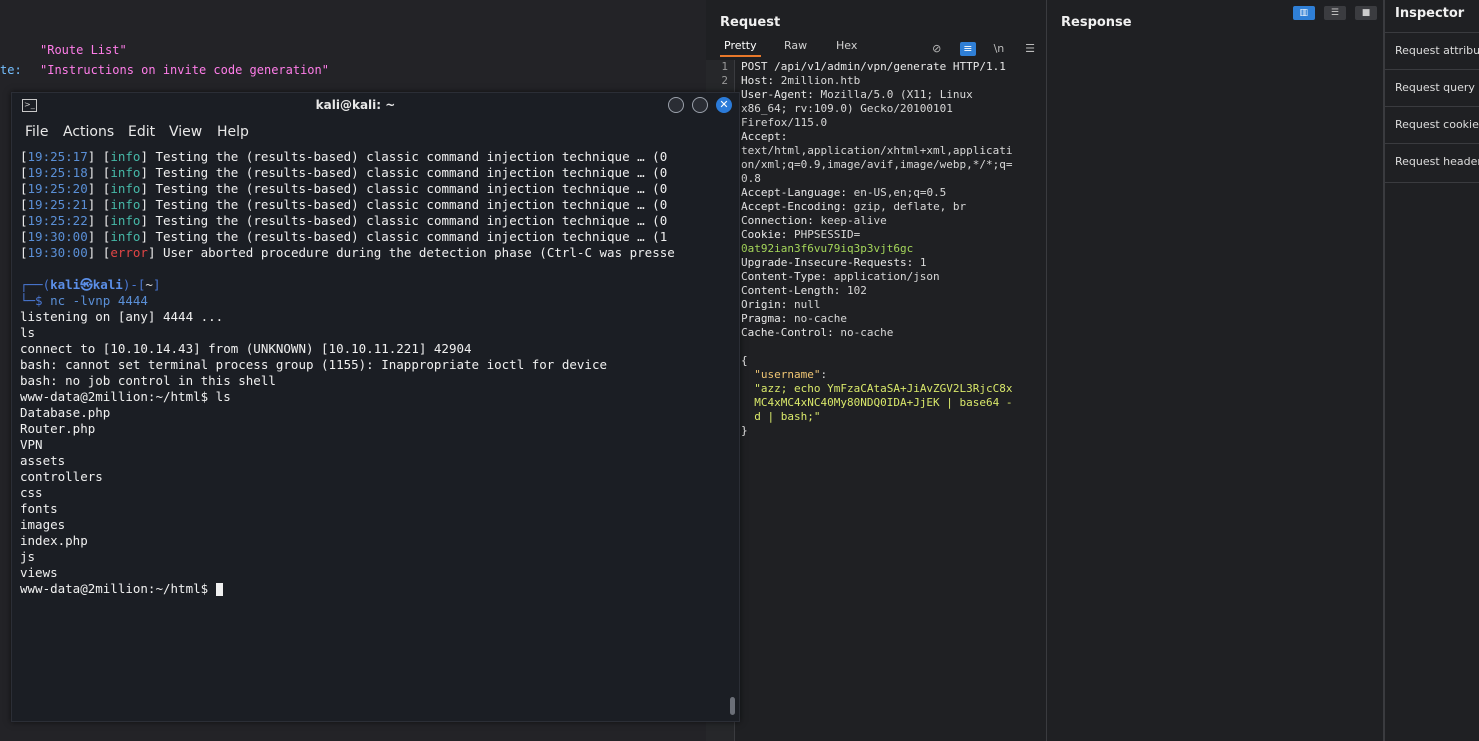  Describe the element at coordinates (827, 234) in the screenshot. I see `header-value: PHPSESSID=` at that location.